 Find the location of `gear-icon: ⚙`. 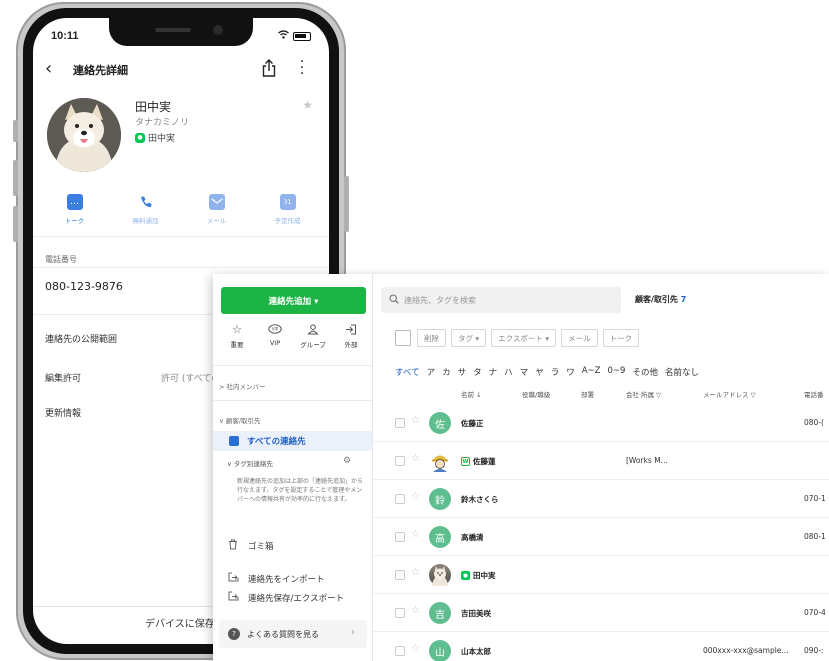

gear-icon: ⚙ is located at coordinates (347, 461).